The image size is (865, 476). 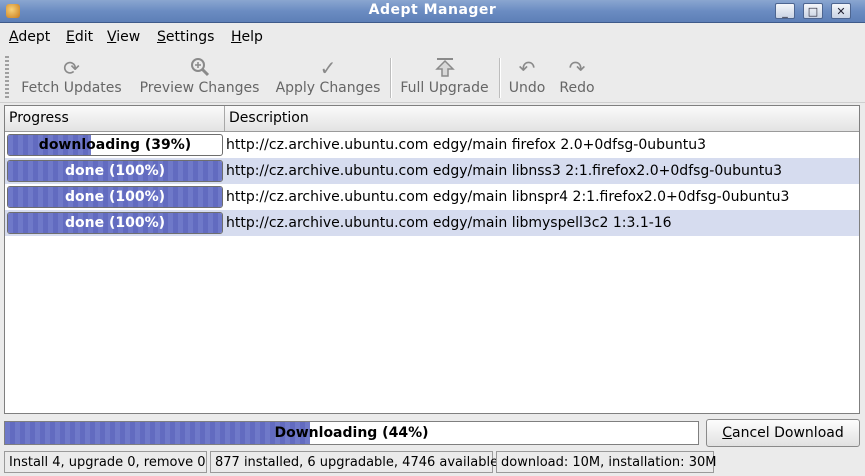 I want to click on column-header-progress: Progress, so click(x=115, y=118).